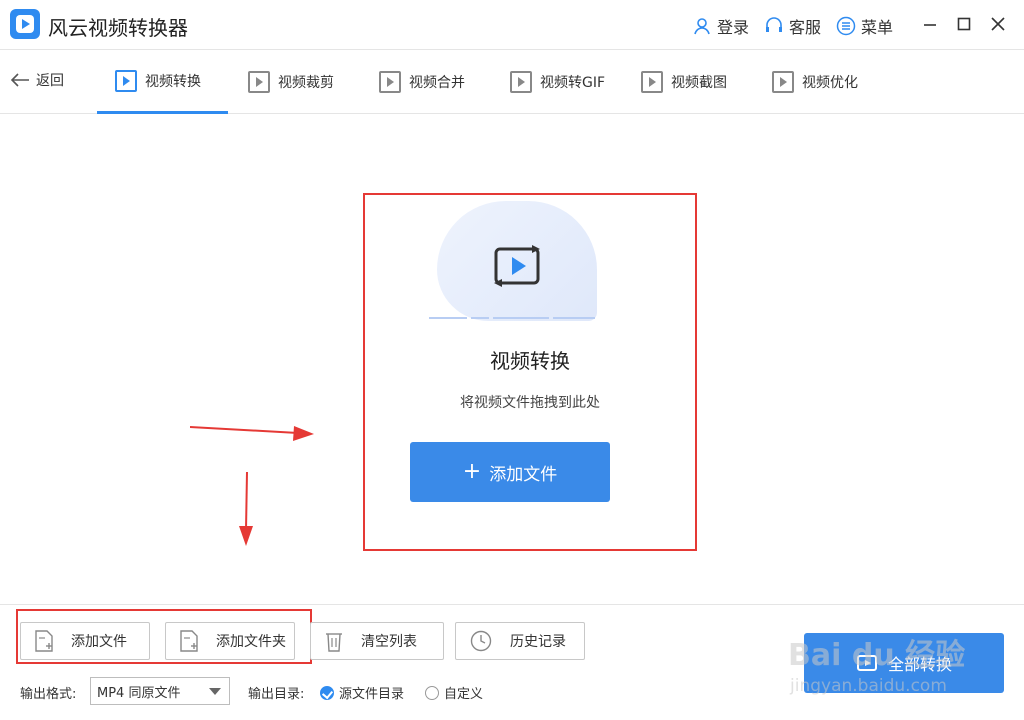 This screenshot has width=1024, height=720. I want to click on nav-bar: 返回 视频转换 视频裁剪 视频合并 视频转GIF 视频截图 视频优化, so click(512, 82).